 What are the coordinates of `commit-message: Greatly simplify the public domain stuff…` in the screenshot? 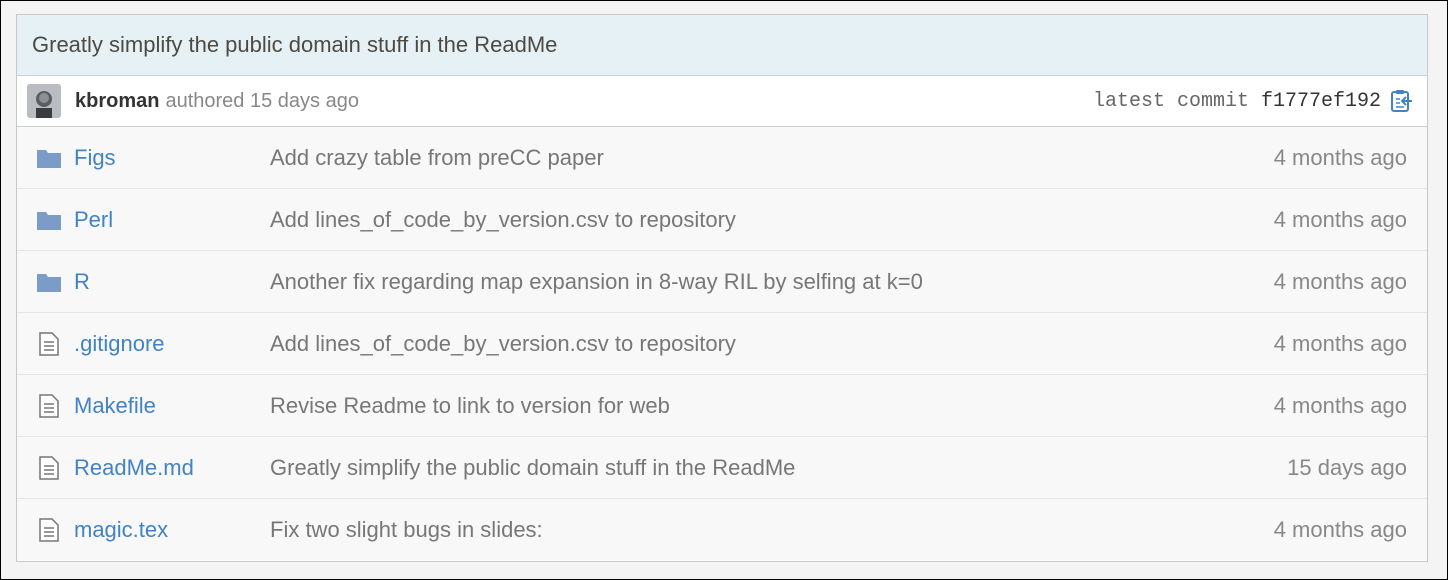 It's located at (722, 45).